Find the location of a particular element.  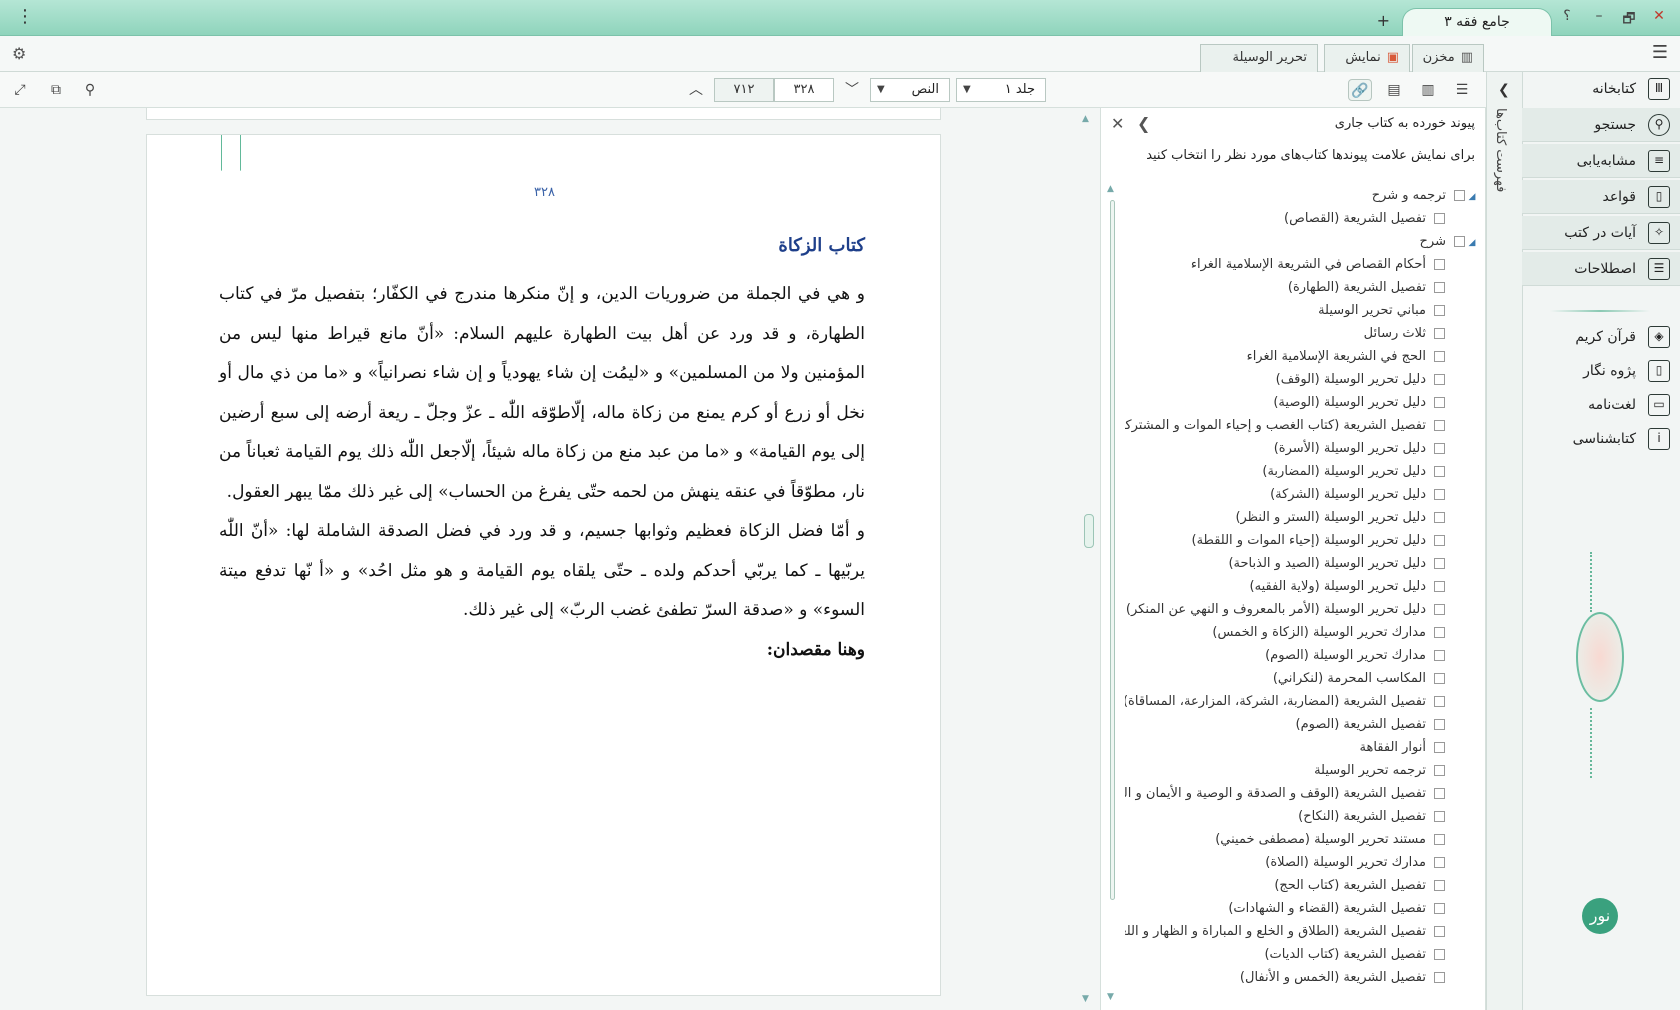

tree-item: تفصيل الشريعة (الصوم) is located at coordinates (1305, 724).